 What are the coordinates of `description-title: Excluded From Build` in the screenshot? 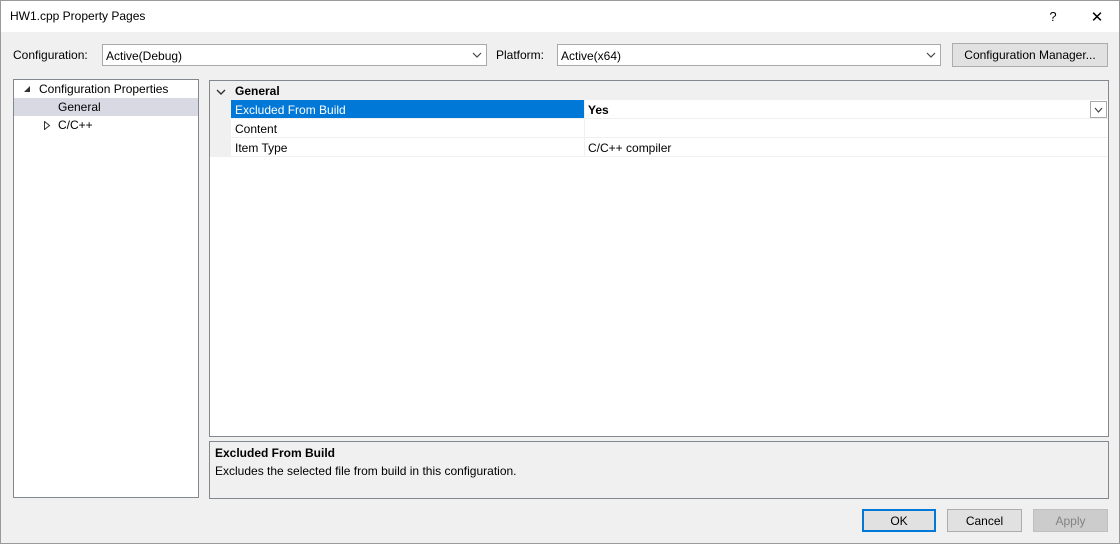 It's located at (275, 453).